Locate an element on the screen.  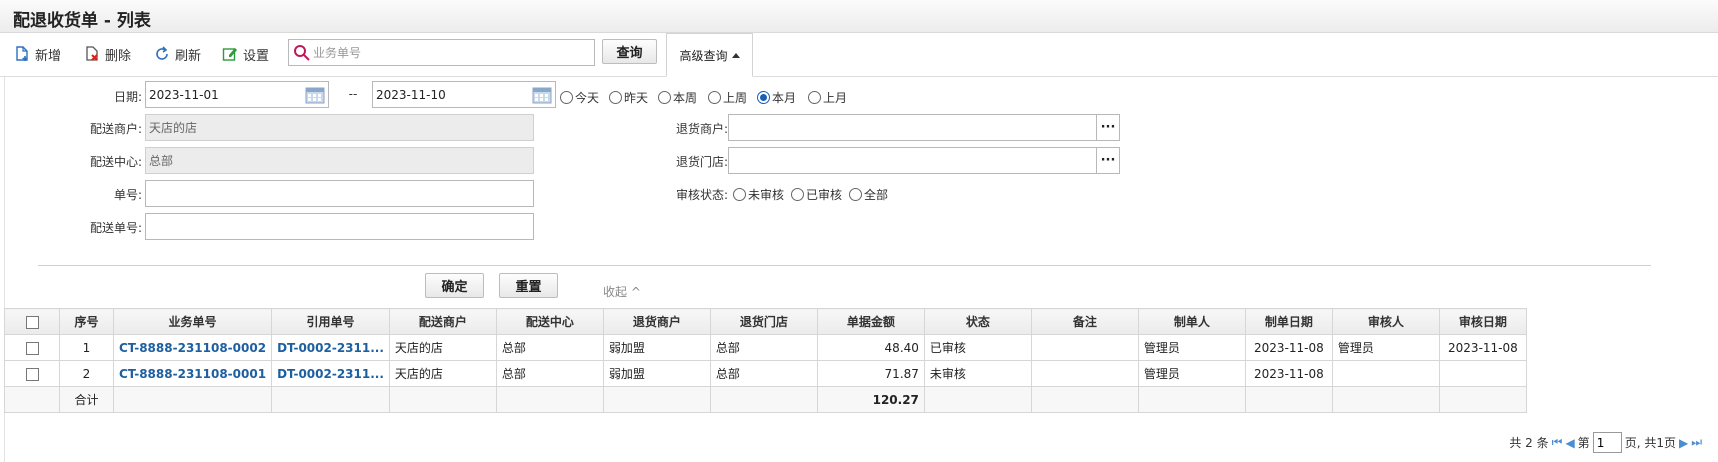
radio-this-month: 本月 is located at coordinates (776, 97).